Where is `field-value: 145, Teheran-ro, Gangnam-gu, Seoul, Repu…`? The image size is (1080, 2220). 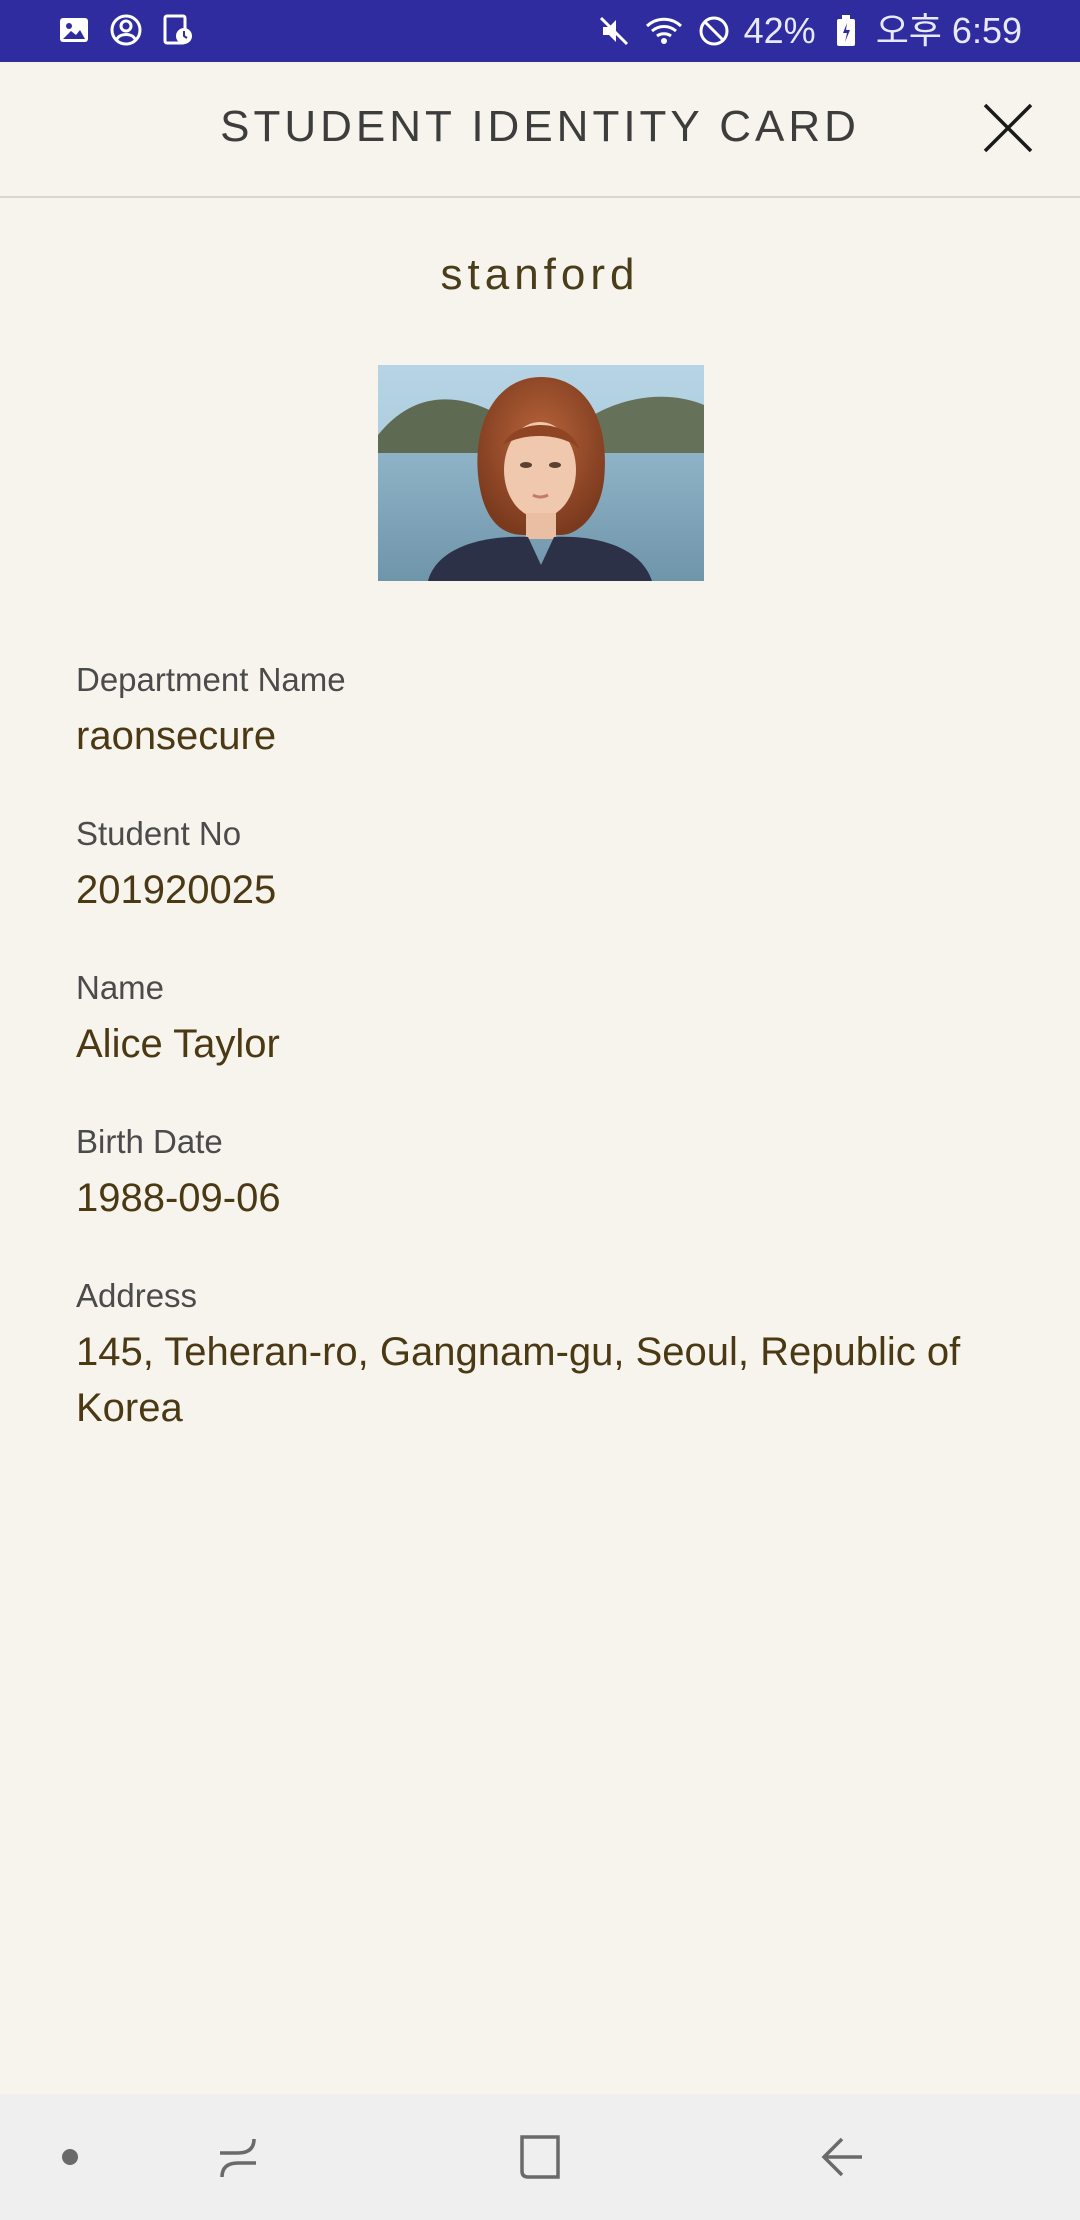
field-value: 145, Teheran-ro, Gangnam-gu, Seoul, Repu… is located at coordinates (518, 1380).